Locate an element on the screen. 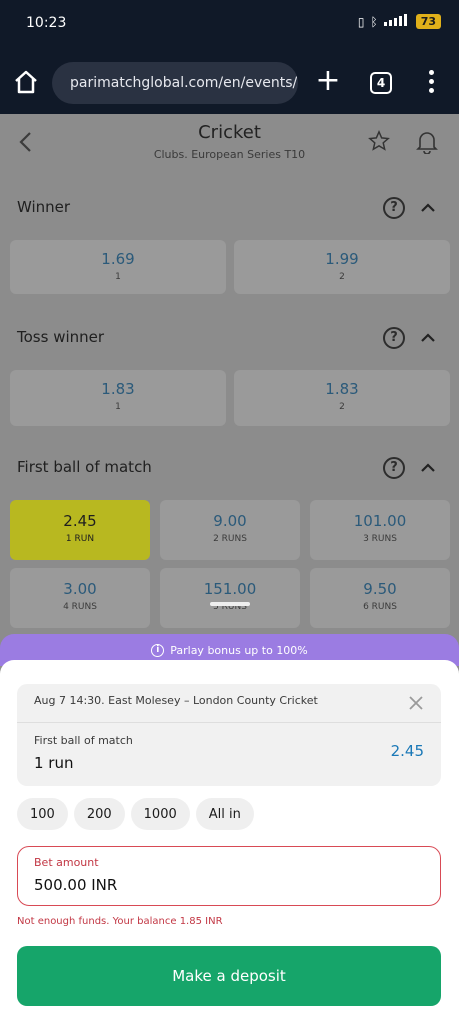  bet-odds: 2.45 is located at coordinates (407, 751).